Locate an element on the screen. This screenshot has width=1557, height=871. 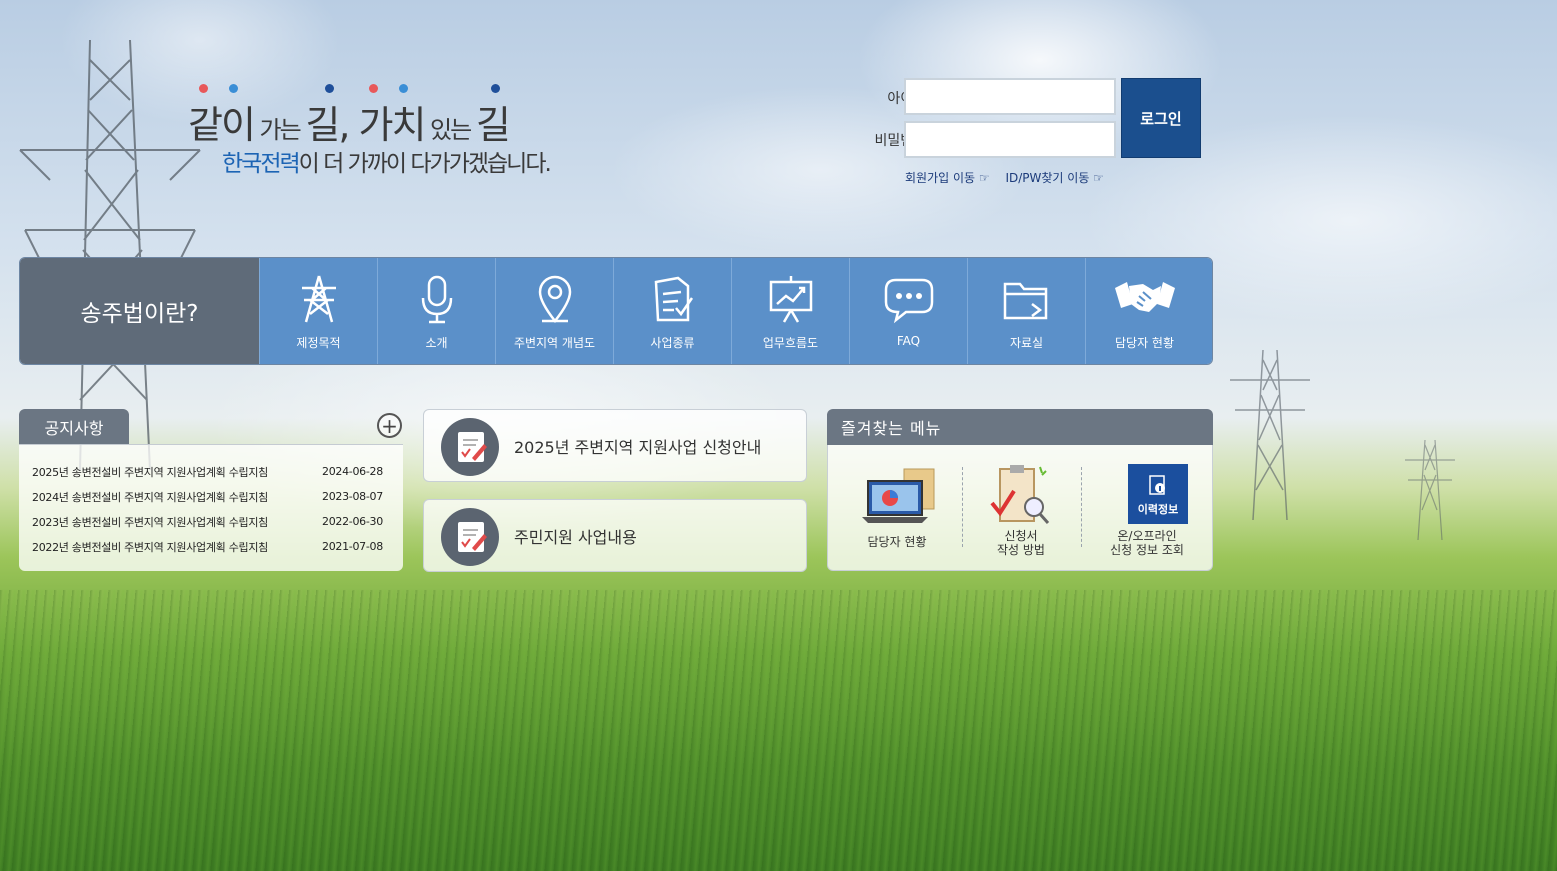
menu-label: 담당자 현황 is located at coordinates (1144, 343).